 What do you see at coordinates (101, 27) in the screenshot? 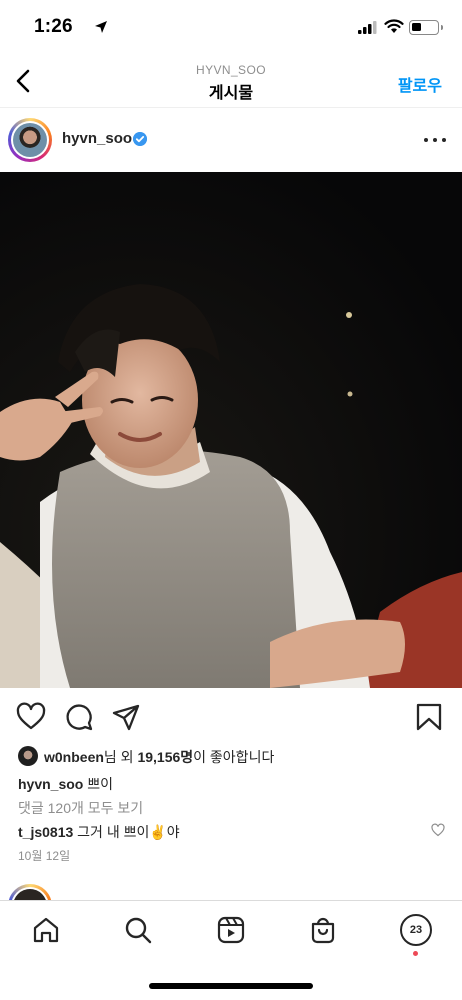
I see `location-arrow-icon` at bounding box center [101, 27].